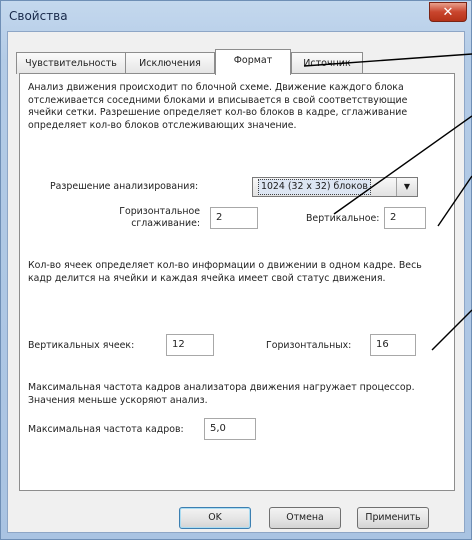 This screenshot has height=540, width=472. I want to click on callout-line-vertical, so click(454, 201).